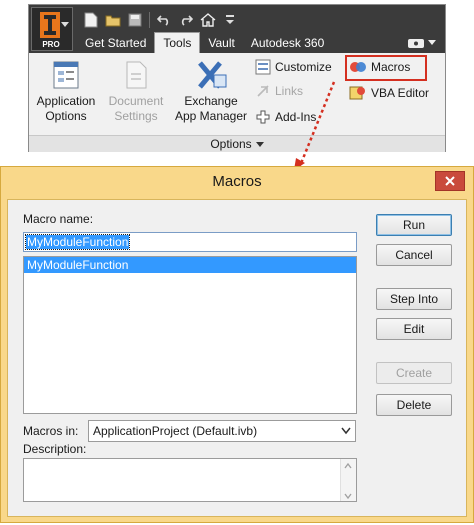  What do you see at coordinates (91, 20) in the screenshot?
I see `new-file-icon` at bounding box center [91, 20].